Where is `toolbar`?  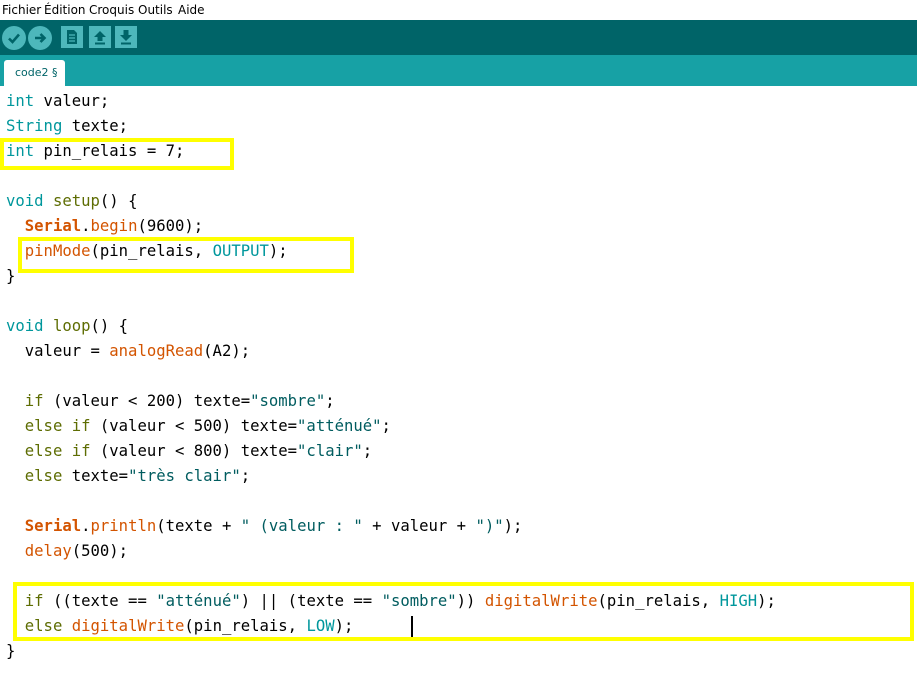
toolbar is located at coordinates (458, 37).